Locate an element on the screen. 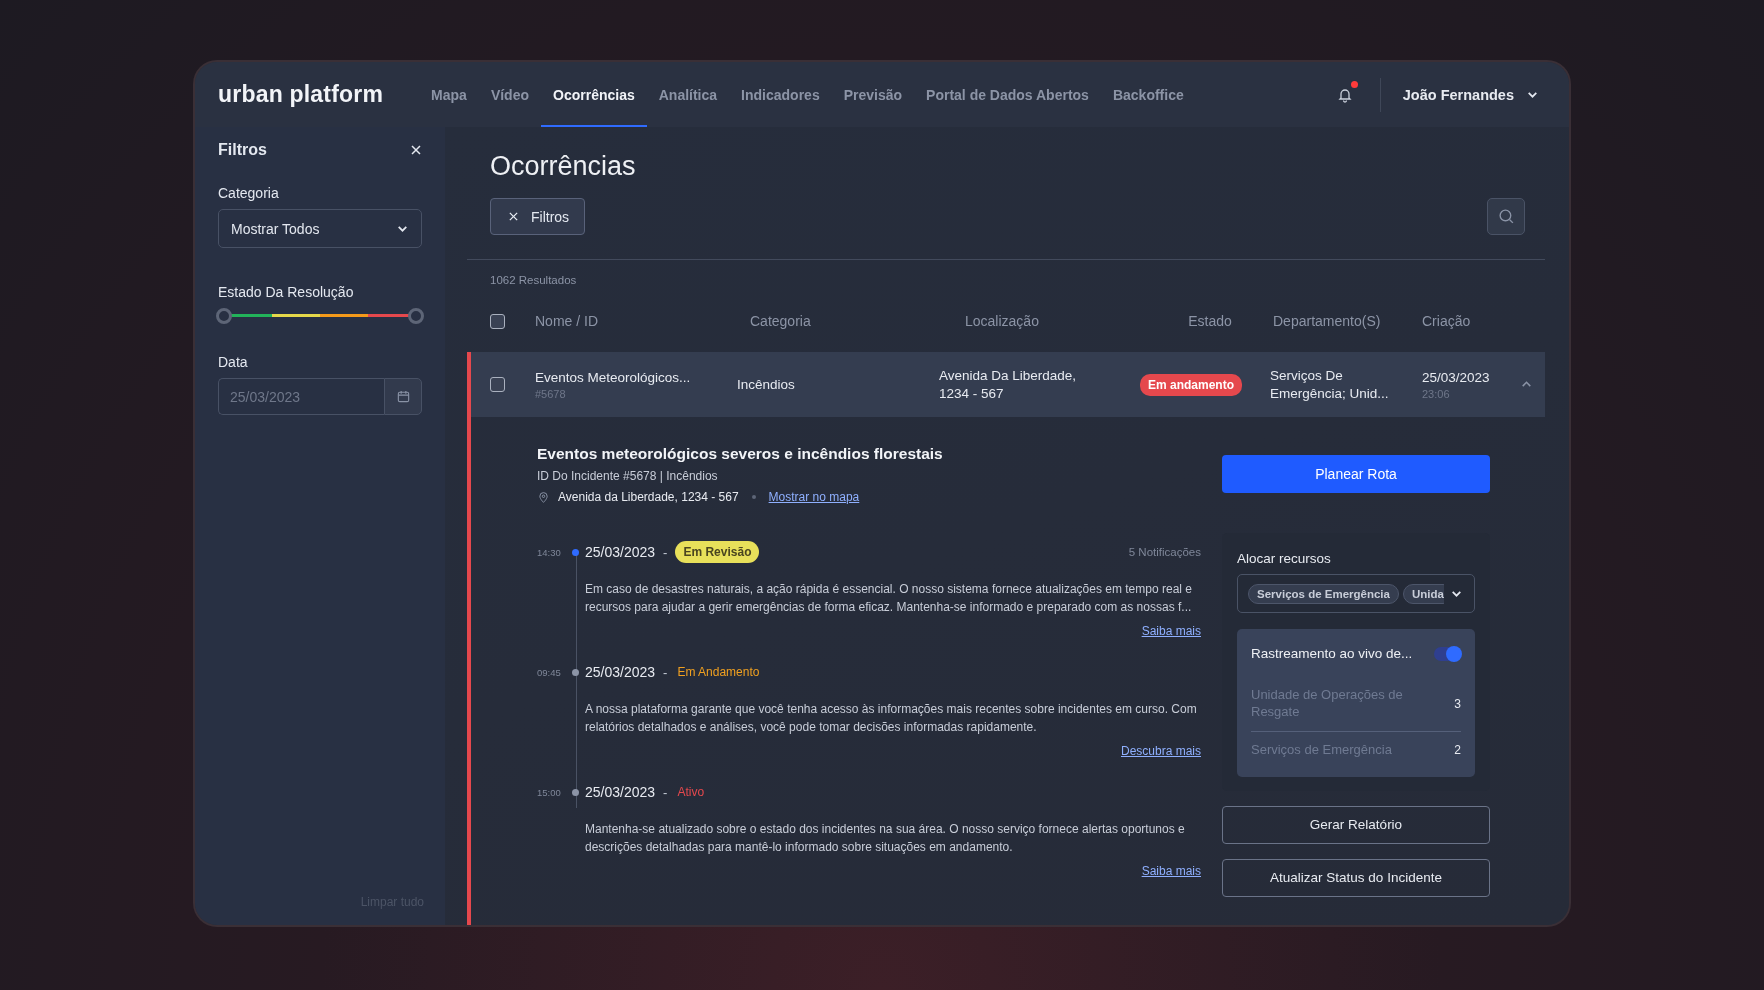  resource-select: Serviços de Emergência Unida is located at coordinates (1356, 593).